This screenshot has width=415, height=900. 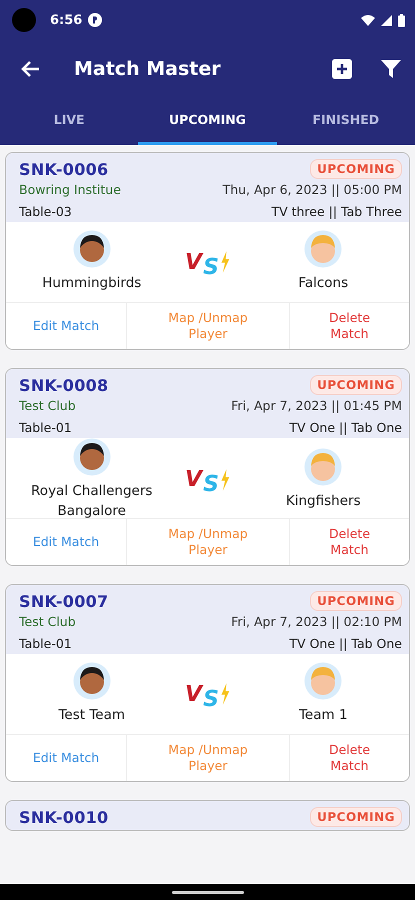 I want to click on match-datetime: Thu, Apr 6, 2023 || 05:00 PM, so click(x=312, y=189).